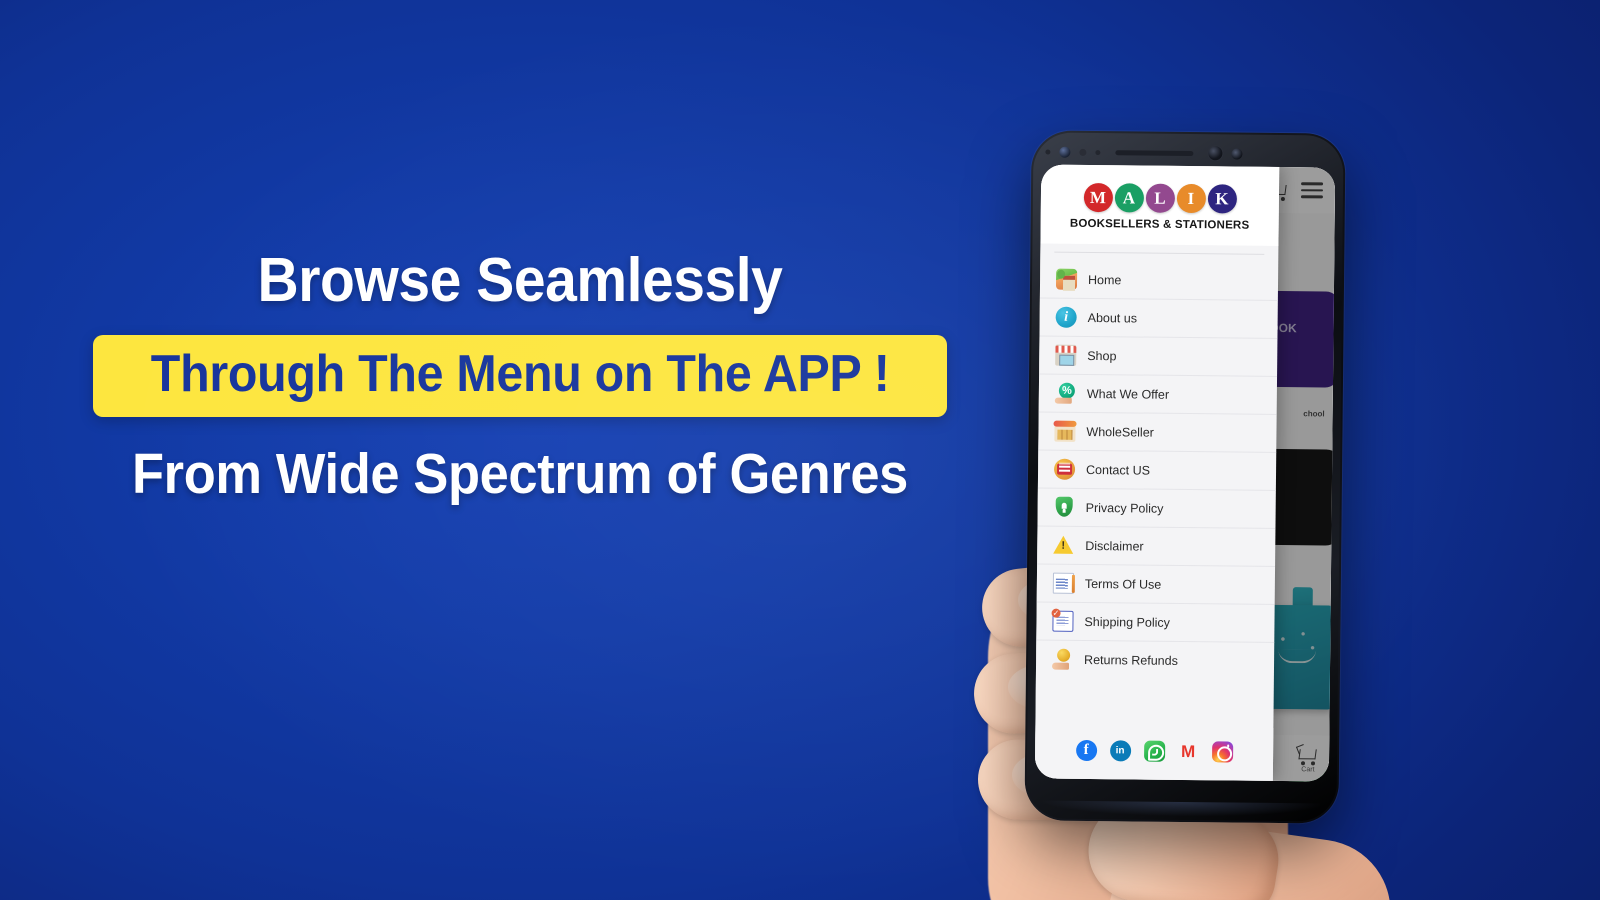 The height and width of the screenshot is (900, 1600). I want to click on store-icon, so click(1066, 355).